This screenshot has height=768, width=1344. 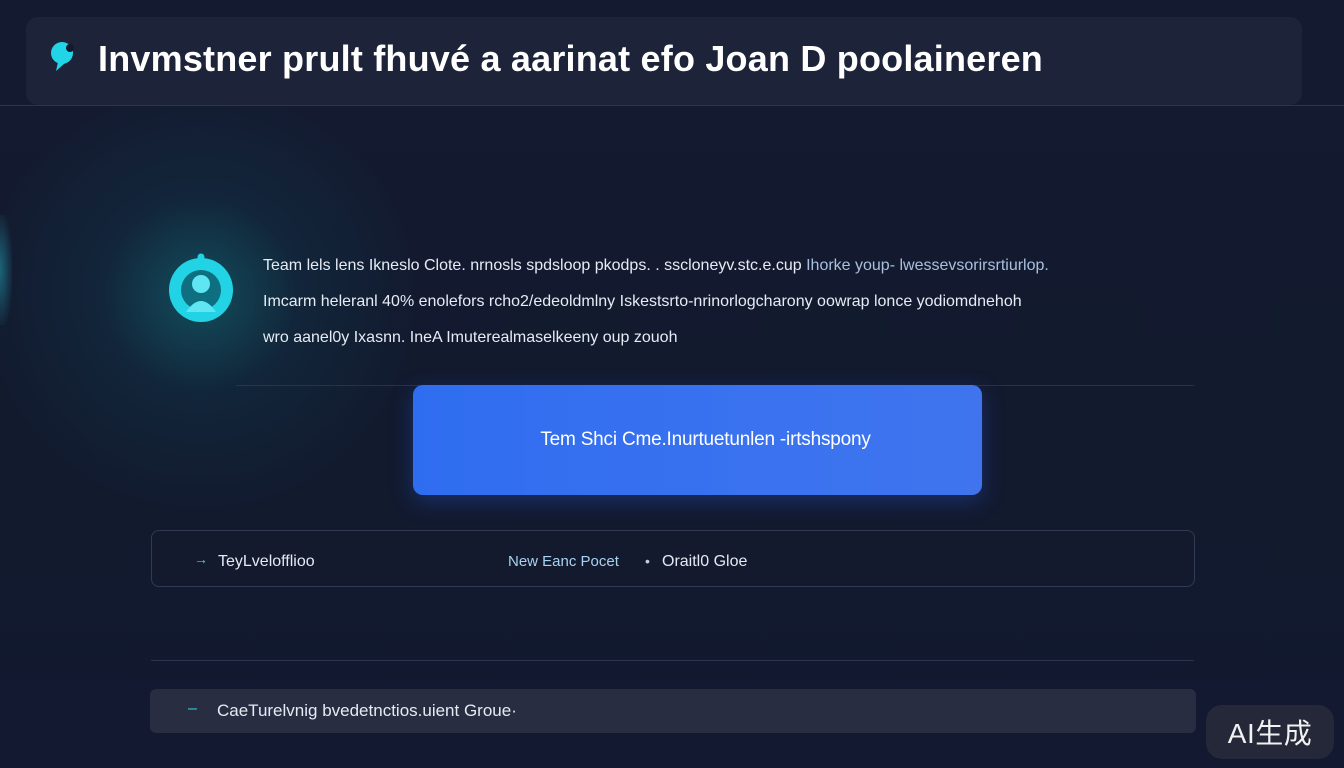 I want to click on primary-action-button: Tem Shci Cme.Inurtuetunlen -irtshspony, so click(x=697, y=440).